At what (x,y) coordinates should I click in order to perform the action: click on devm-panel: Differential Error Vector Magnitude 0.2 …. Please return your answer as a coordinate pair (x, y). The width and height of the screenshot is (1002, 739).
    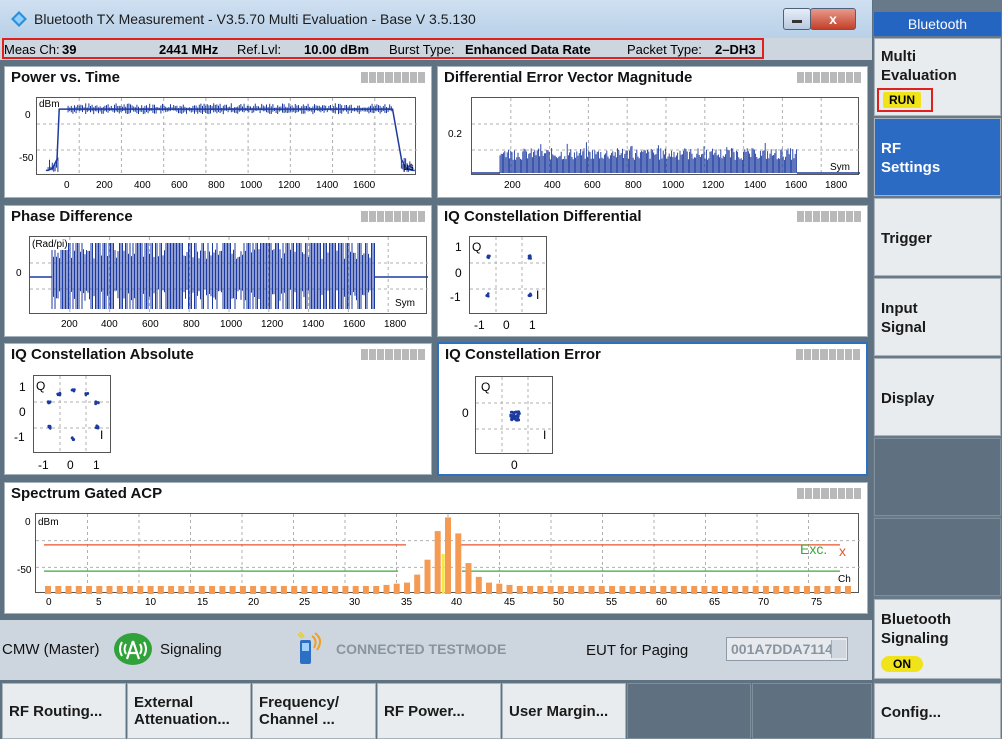
    Looking at the image, I should click on (652, 132).